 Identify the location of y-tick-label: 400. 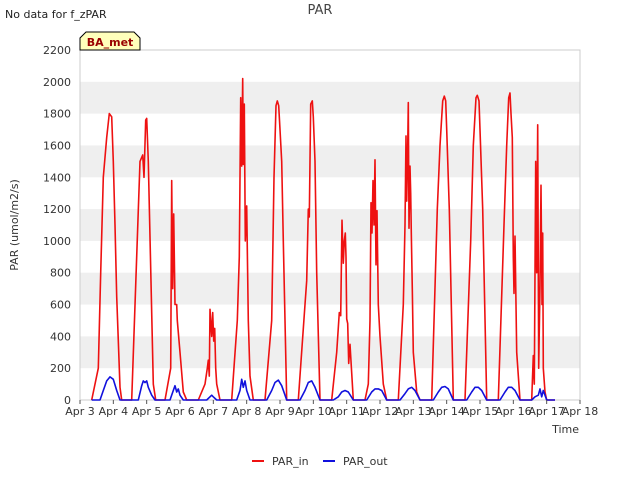
(60, 336).